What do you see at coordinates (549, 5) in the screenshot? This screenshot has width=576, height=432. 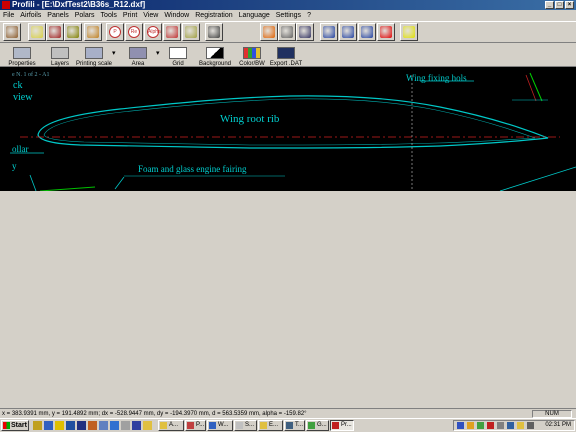 I see `minimize-button: _` at bounding box center [549, 5].